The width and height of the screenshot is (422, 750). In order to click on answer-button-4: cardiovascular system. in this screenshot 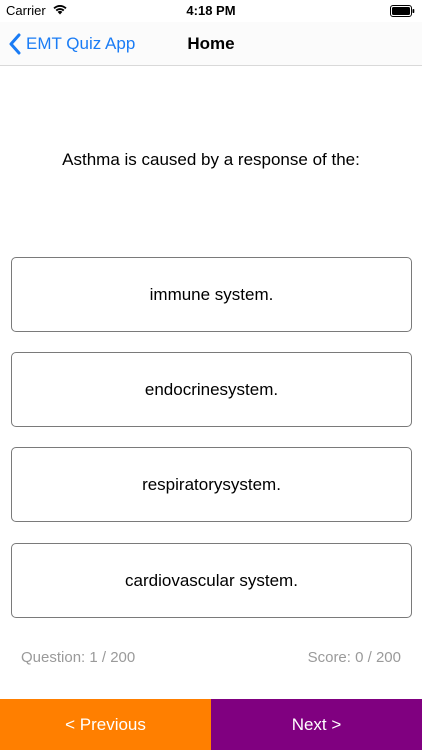, I will do `click(211, 580)`.